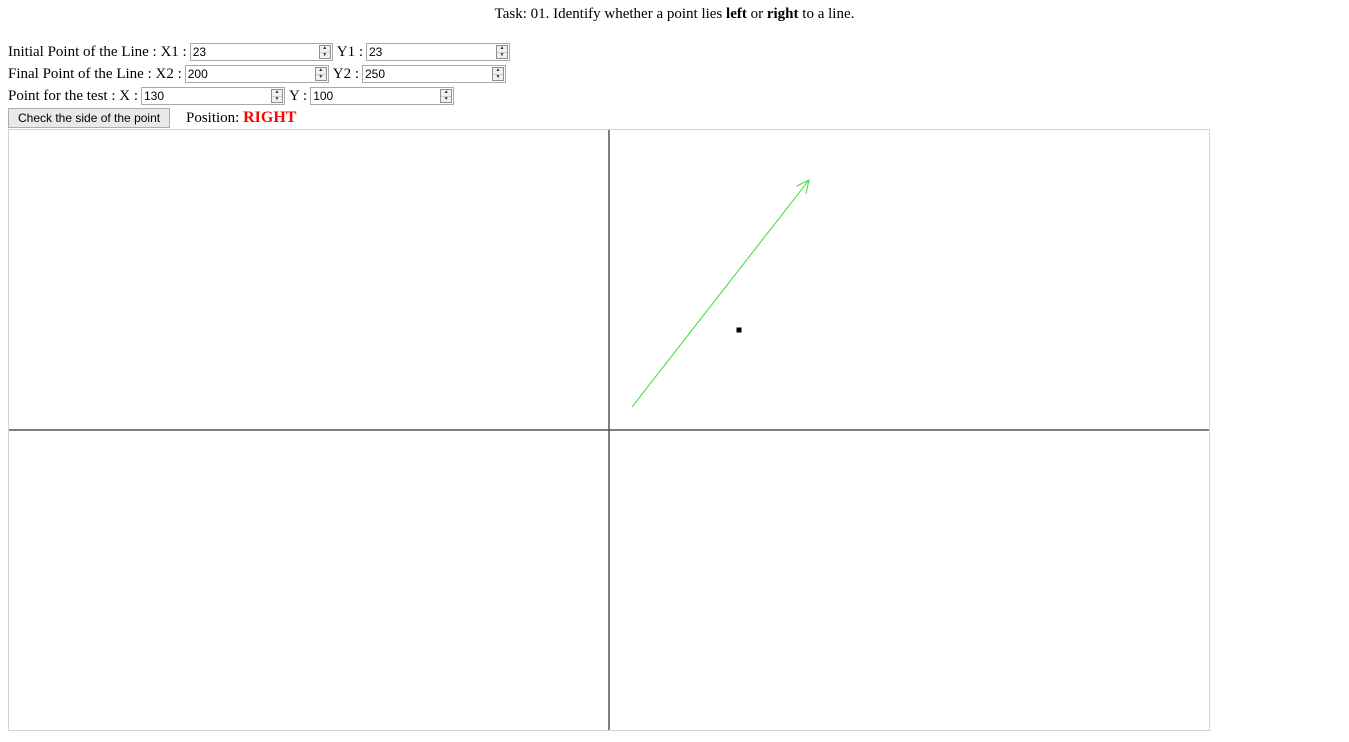 The width and height of the screenshot is (1349, 742). What do you see at coordinates (736, 14) in the screenshot?
I see `task-left-word: left` at bounding box center [736, 14].